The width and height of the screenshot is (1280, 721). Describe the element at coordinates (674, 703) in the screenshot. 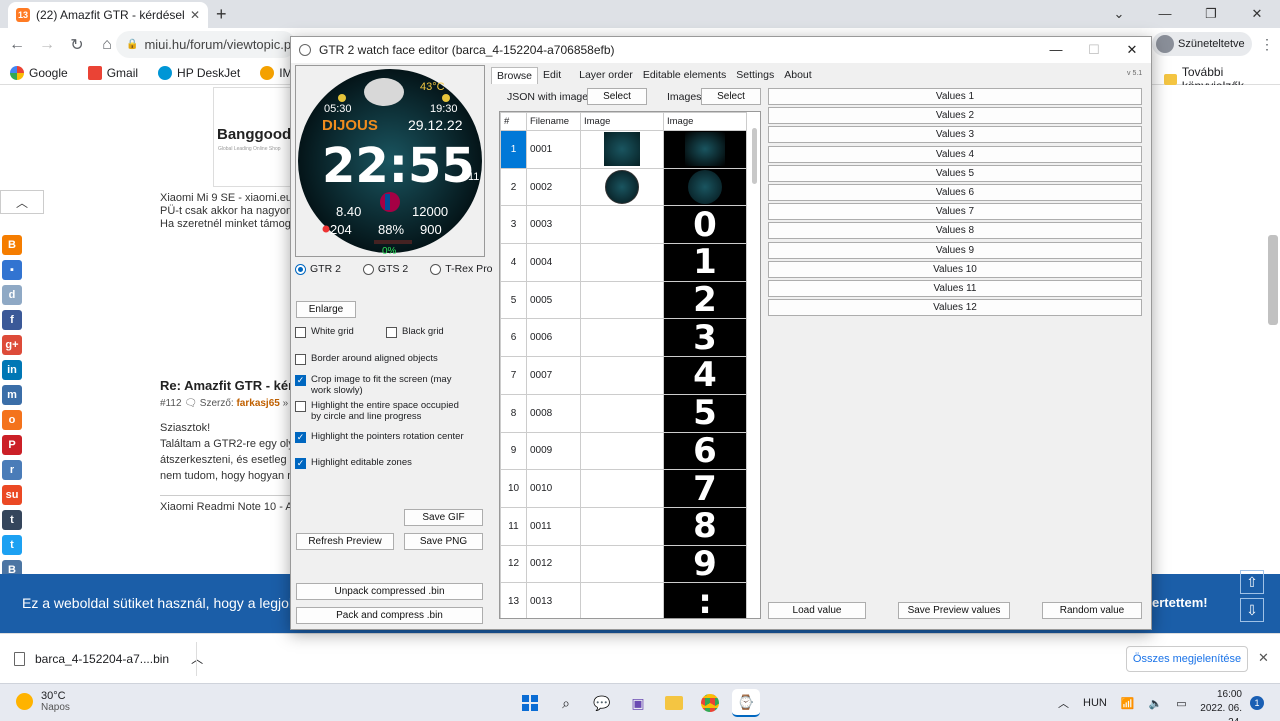

I see `folder-icon` at that location.